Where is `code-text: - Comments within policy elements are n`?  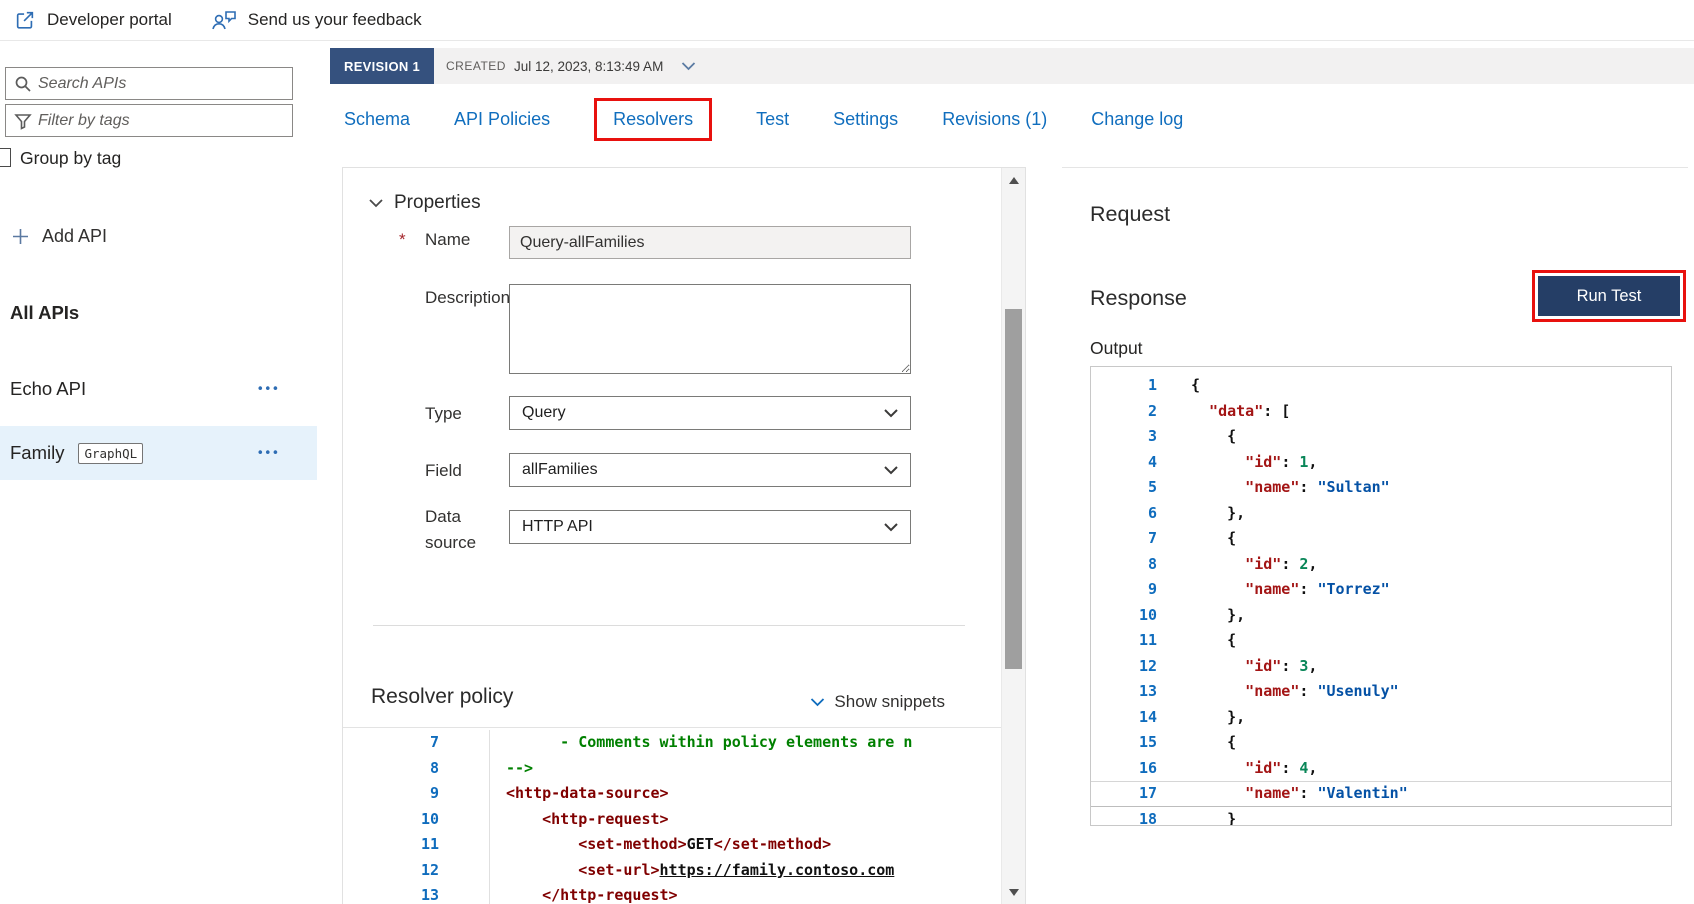 code-text: - Comments within policy elements are n is located at coordinates (709, 742).